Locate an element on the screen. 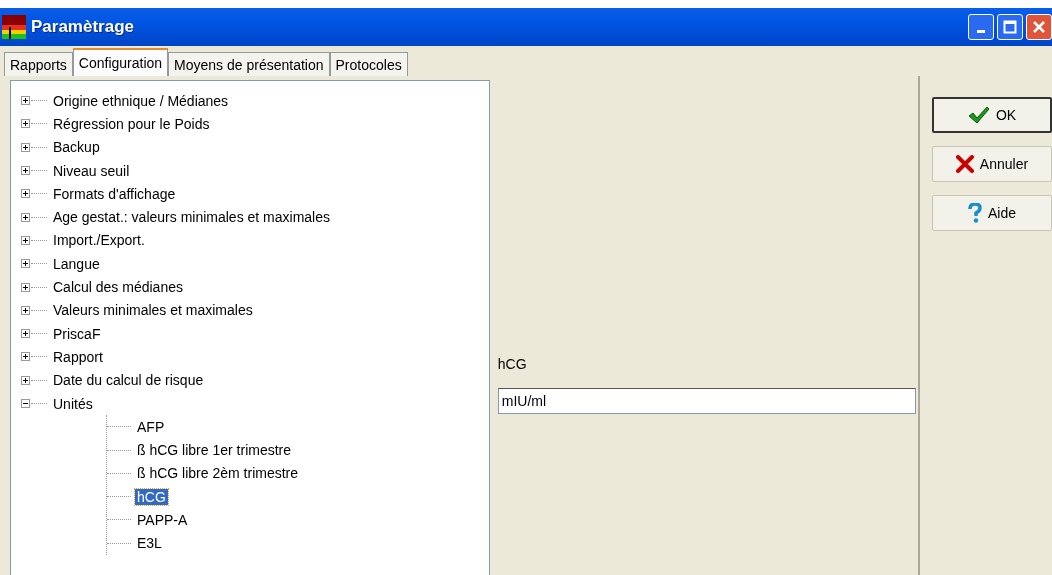 The width and height of the screenshot is (1052, 575). close-button is located at coordinates (1039, 27).